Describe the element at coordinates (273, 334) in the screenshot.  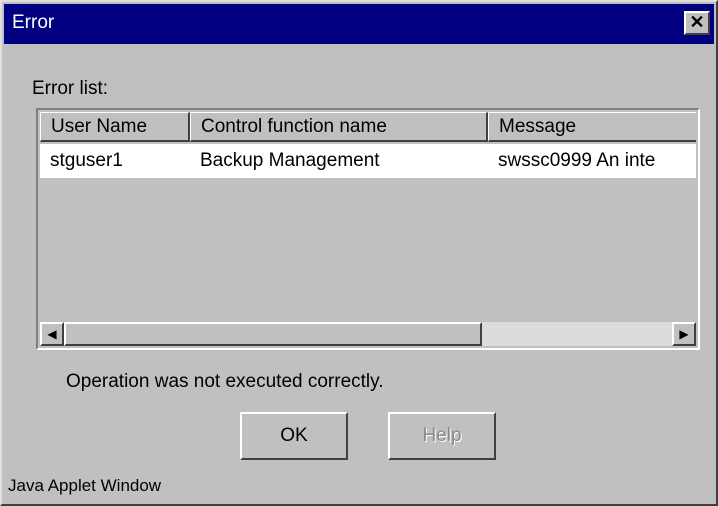
I see `scrollbar-thumb` at that location.